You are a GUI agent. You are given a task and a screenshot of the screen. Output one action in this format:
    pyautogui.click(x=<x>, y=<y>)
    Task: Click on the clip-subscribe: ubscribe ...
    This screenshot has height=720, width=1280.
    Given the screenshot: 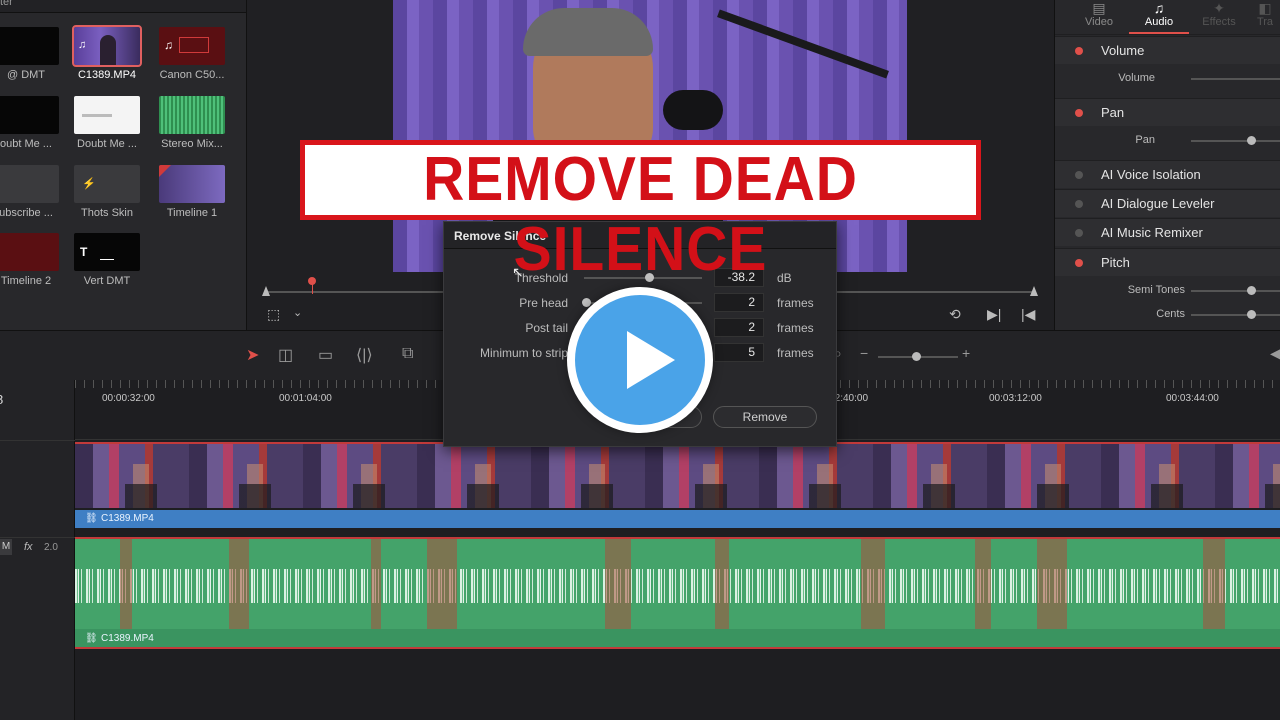 What is the action you would take?
    pyautogui.click(x=33, y=192)
    